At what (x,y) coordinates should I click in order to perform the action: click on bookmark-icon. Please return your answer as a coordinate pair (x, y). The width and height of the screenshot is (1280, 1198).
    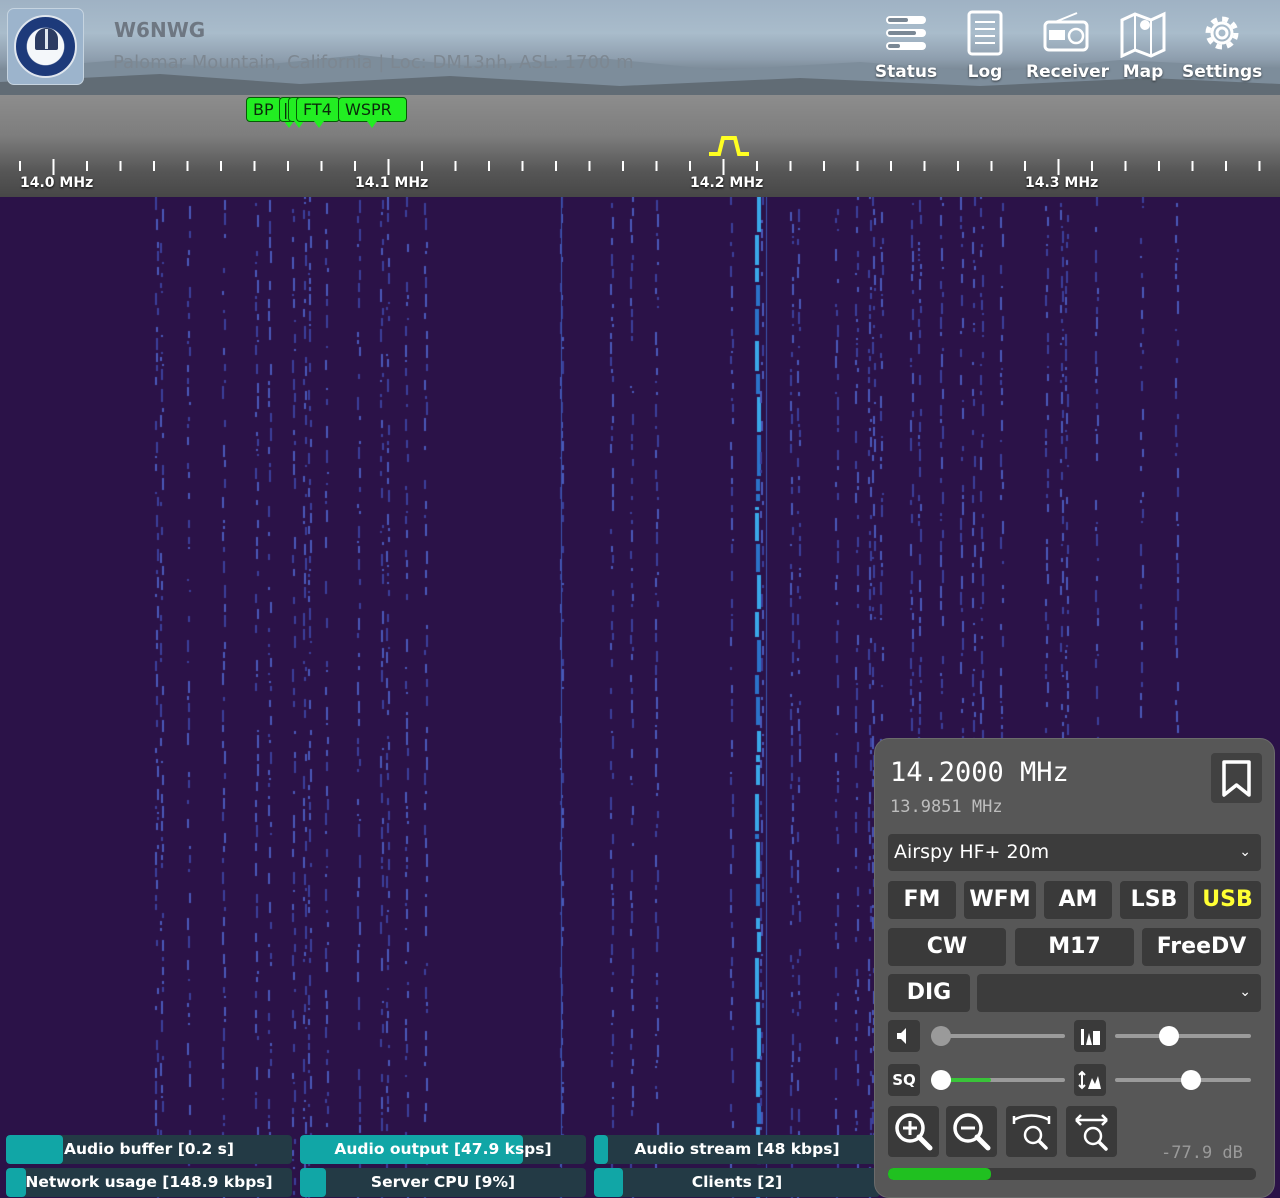
    Looking at the image, I should click on (1236, 778).